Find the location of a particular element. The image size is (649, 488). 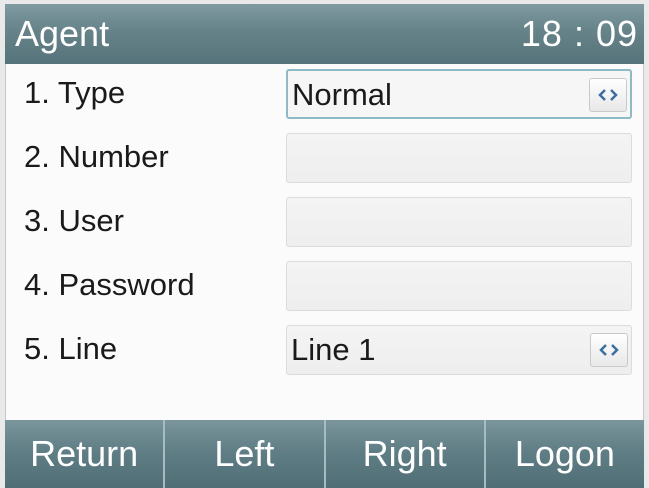

type-chevron-left-right-icon is located at coordinates (608, 95).